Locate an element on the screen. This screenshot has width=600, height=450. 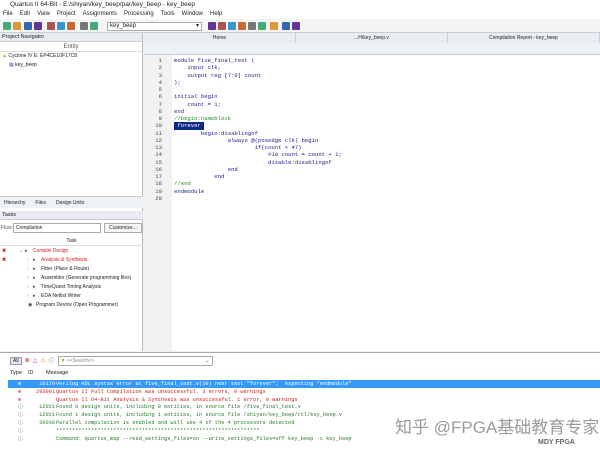
task-label: Analysis & Synthesis is located at coordinates (64, 260).